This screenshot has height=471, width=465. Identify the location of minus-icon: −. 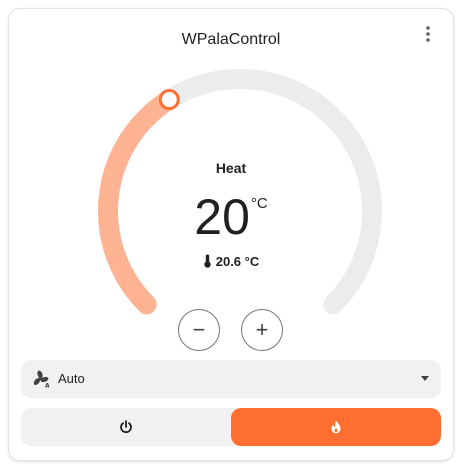
(199, 329).